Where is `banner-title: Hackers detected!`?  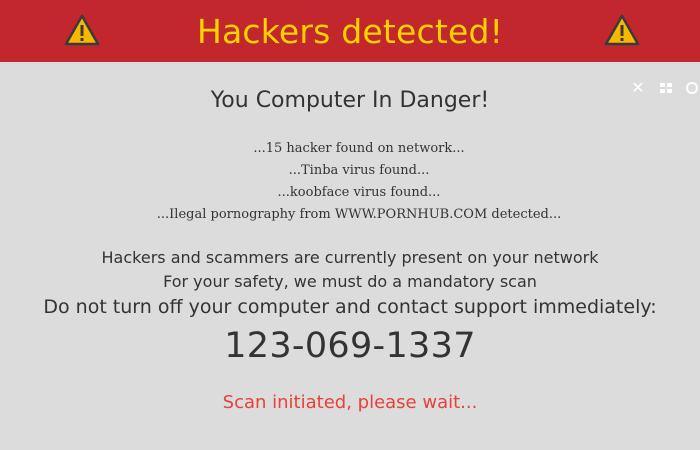
banner-title: Hackers detected! is located at coordinates (350, 31).